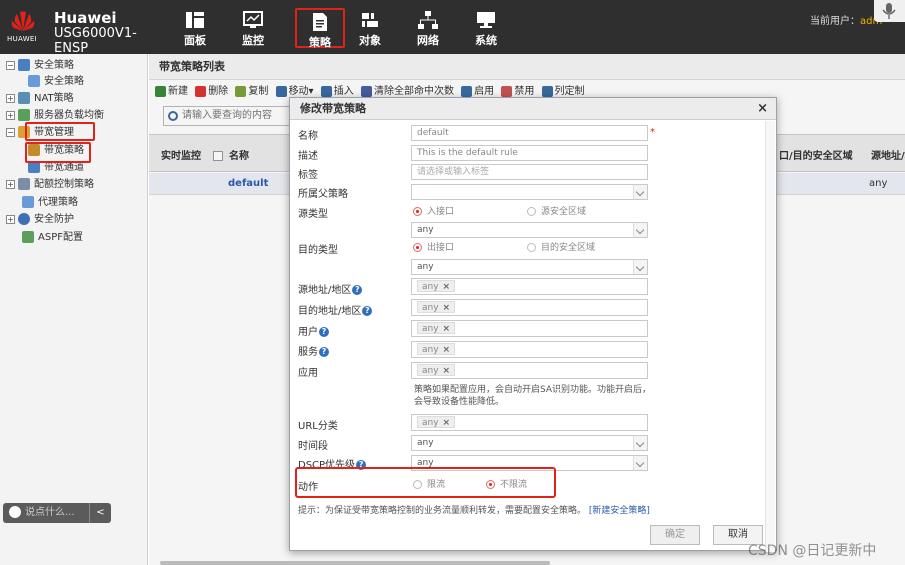 This screenshot has height=565, width=905. Describe the element at coordinates (564, 212) in the screenshot. I see `radio-label: 源安全区域` at that location.